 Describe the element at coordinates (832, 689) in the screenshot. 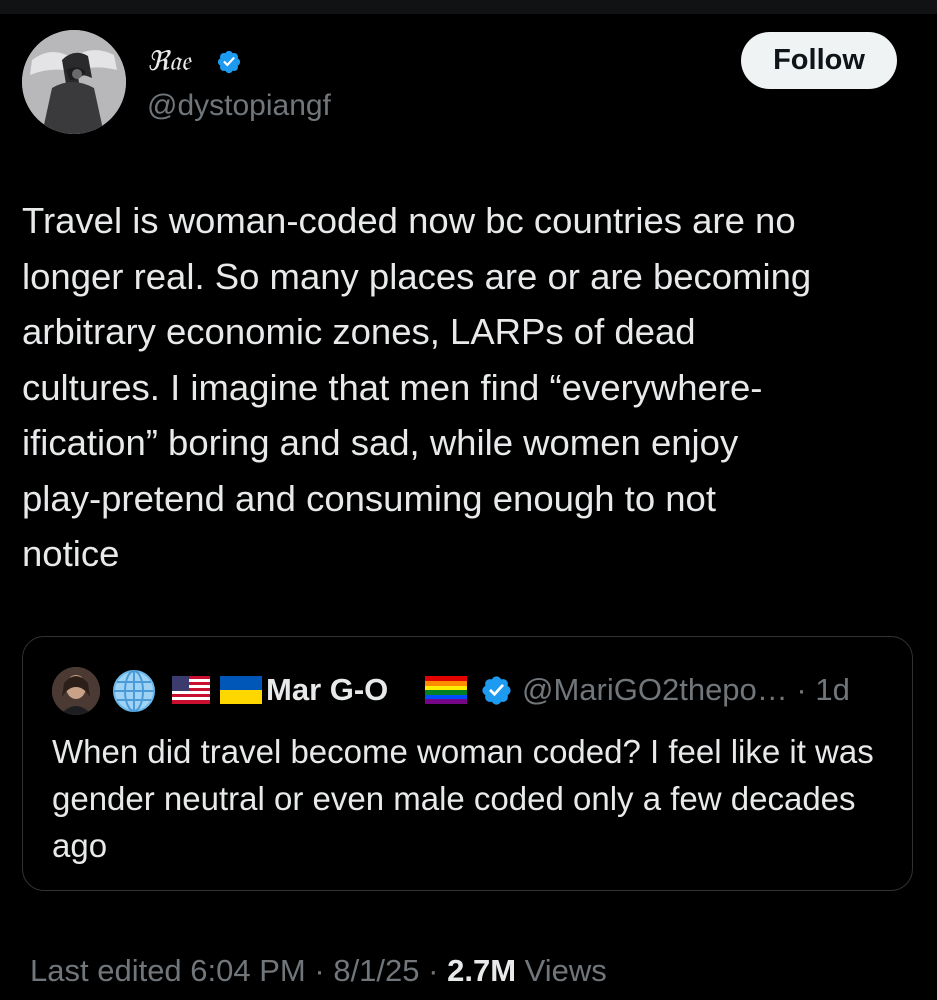

I see `quoted-timestamp: 1d` at that location.